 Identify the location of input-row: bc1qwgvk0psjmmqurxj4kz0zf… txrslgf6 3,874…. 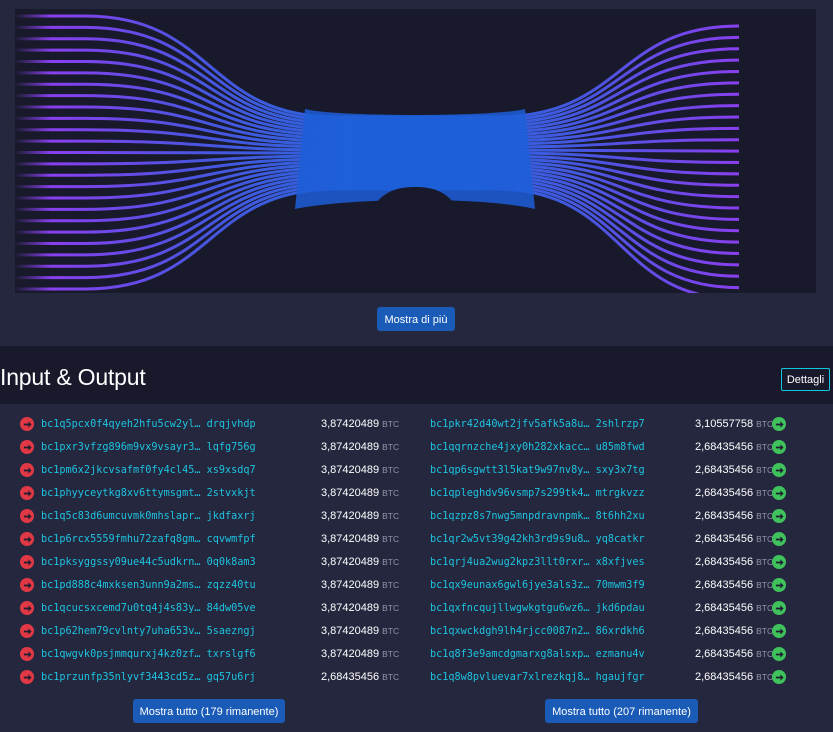
(215, 654).